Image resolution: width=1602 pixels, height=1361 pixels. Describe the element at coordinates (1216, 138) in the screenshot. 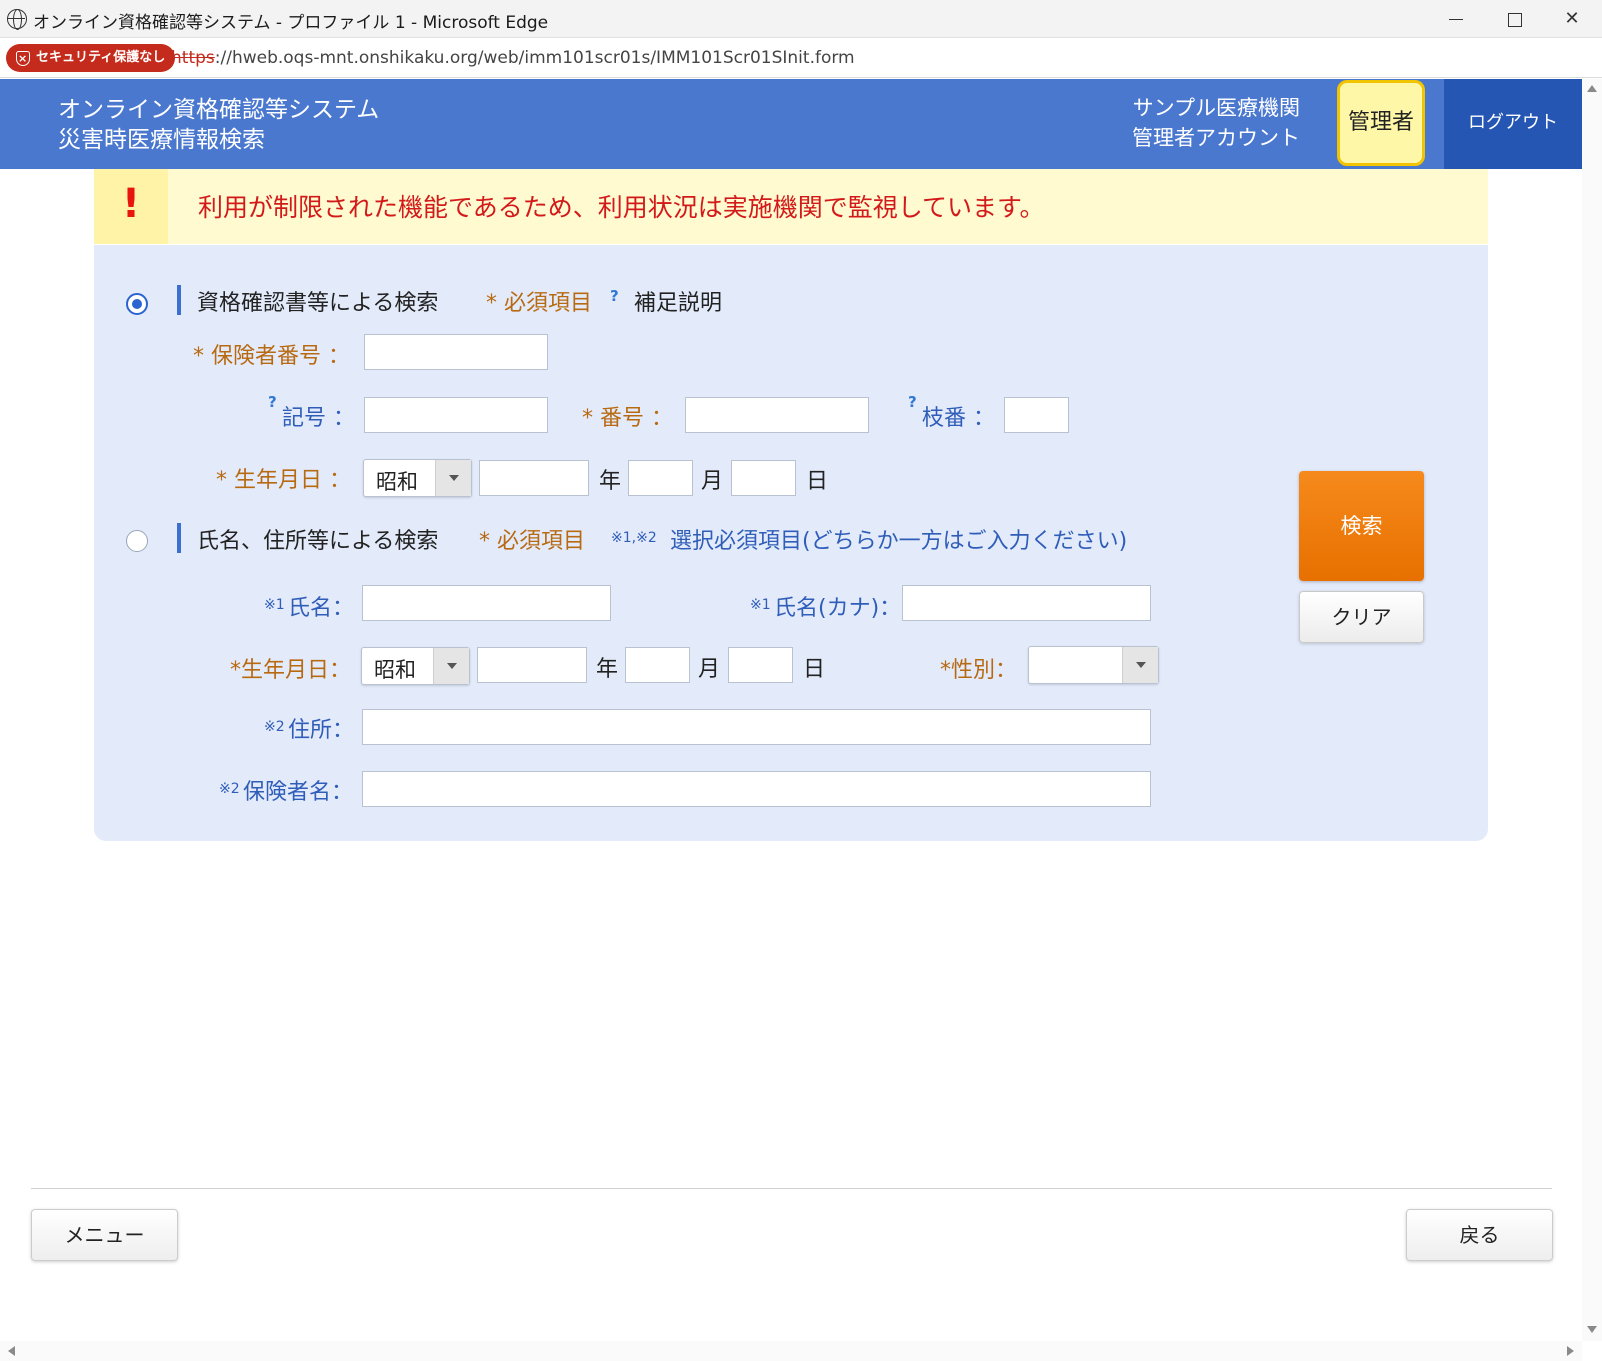

I see `account-name: 管理者アカウント` at that location.